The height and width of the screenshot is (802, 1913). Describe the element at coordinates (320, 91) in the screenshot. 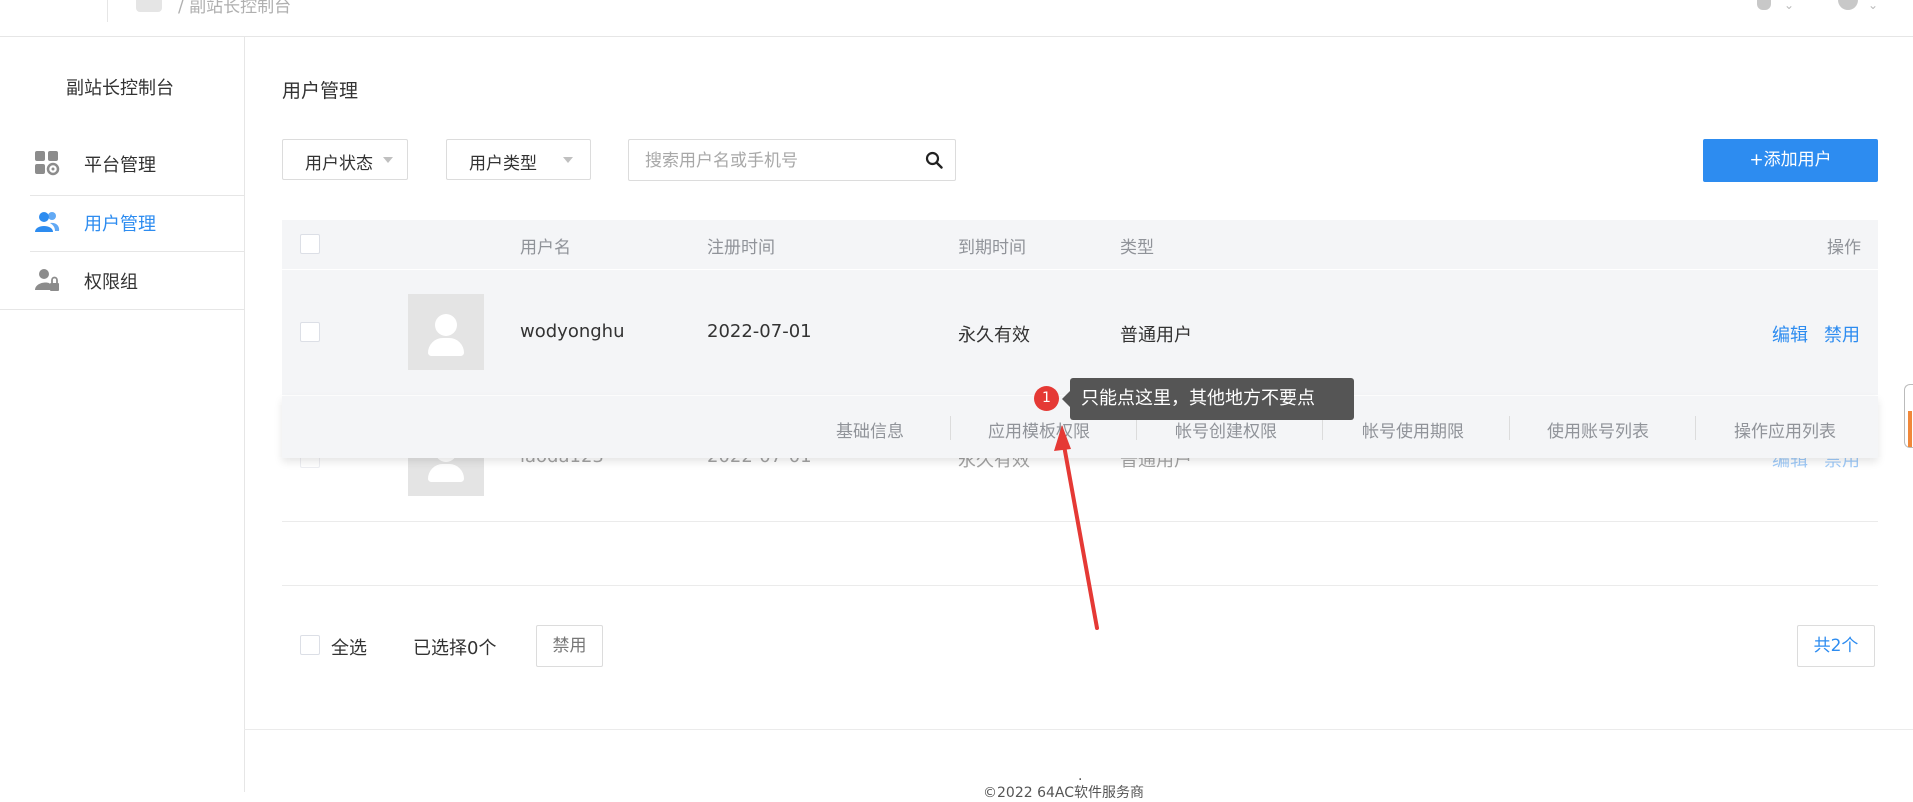

I see `page-title: 用户管理` at that location.